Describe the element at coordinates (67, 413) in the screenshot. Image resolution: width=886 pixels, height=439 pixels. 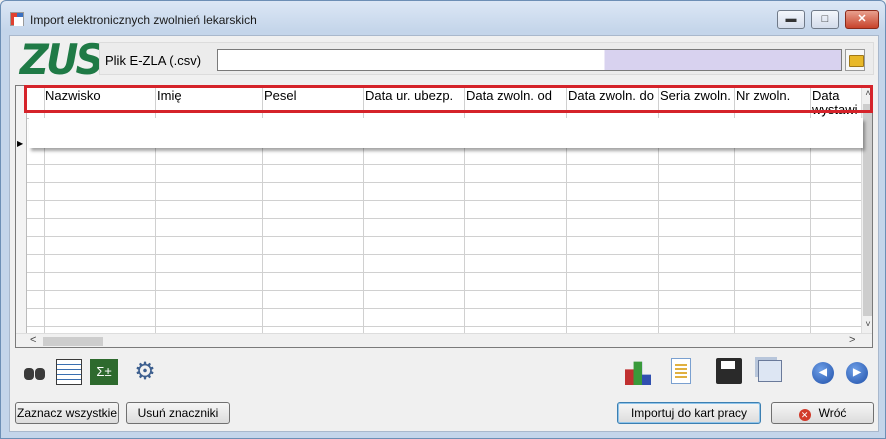
I see `select-all-button: Zaznacz wszystkie` at that location.